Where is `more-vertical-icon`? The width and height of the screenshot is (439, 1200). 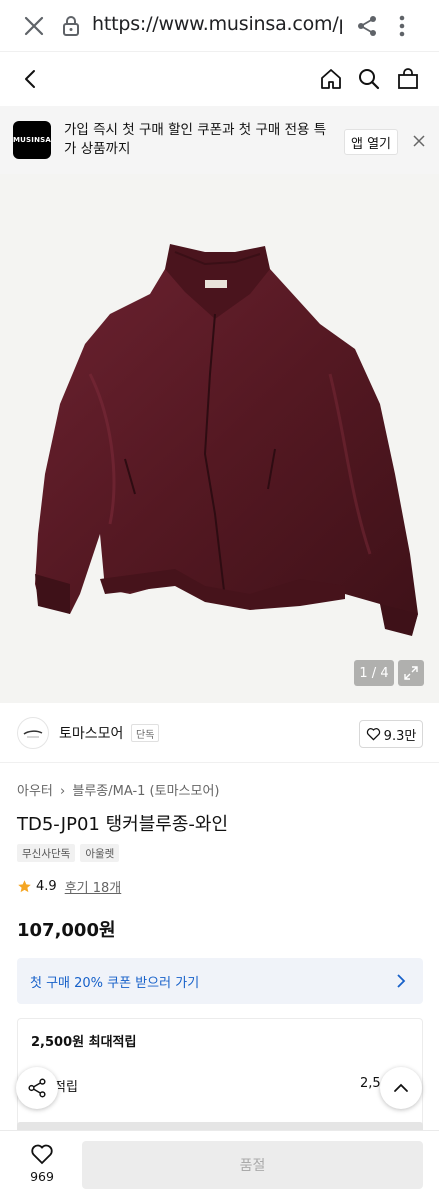
more-vertical-icon is located at coordinates (402, 26).